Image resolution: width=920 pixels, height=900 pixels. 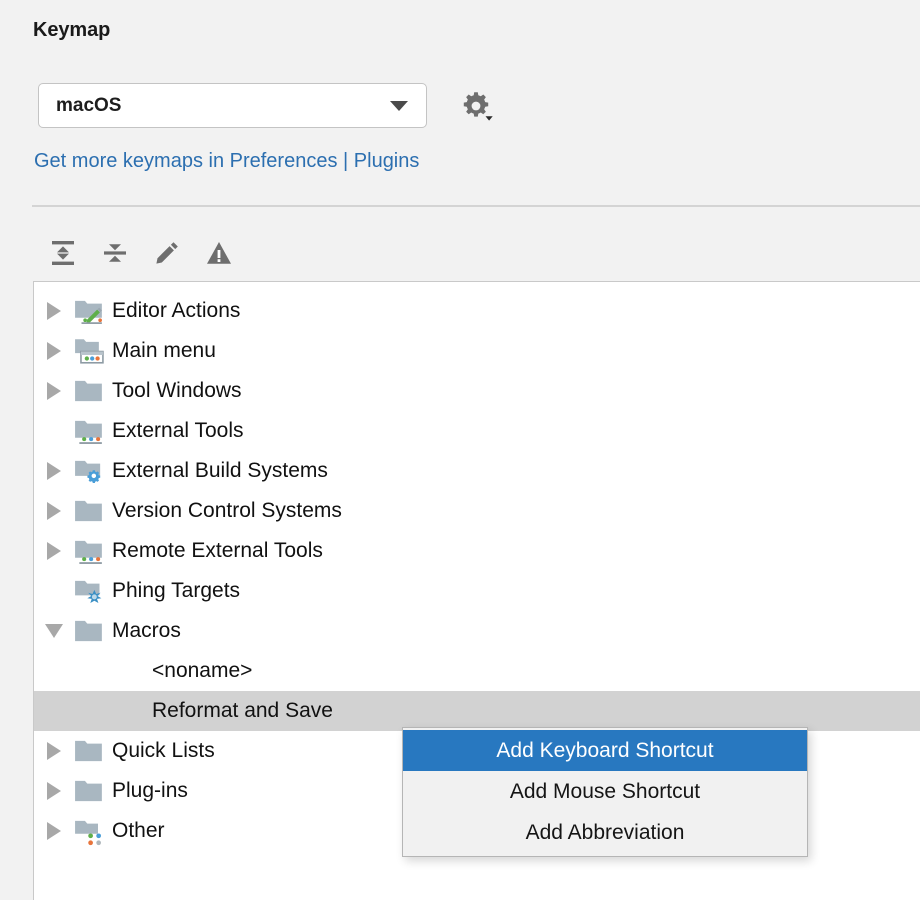 I want to click on plugins-link: Plugins, so click(x=387, y=161).